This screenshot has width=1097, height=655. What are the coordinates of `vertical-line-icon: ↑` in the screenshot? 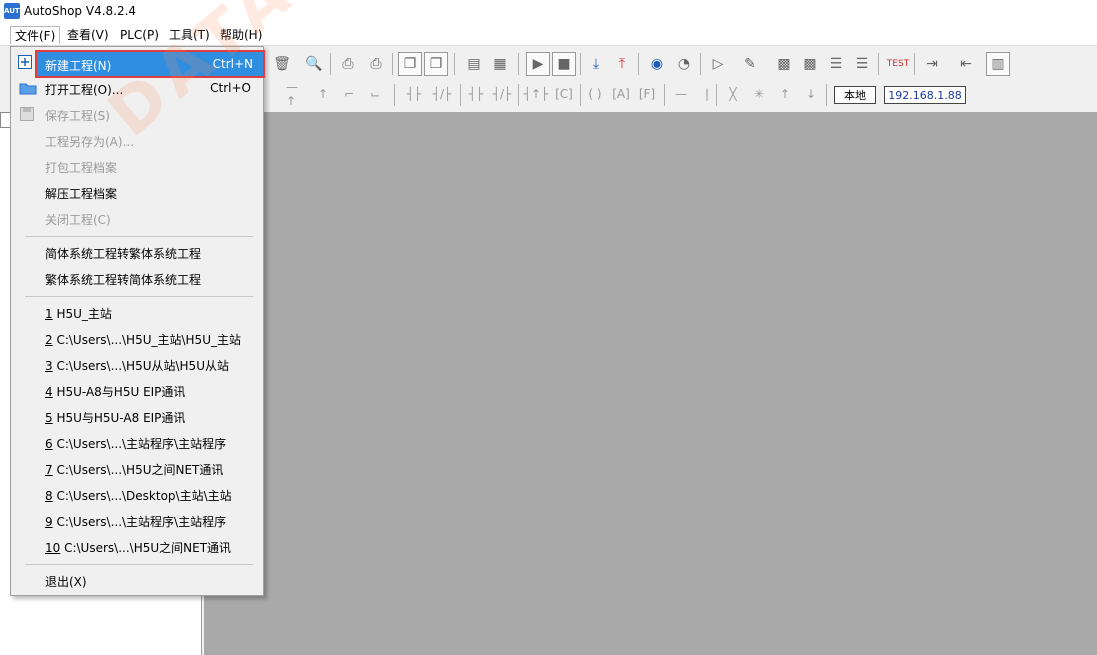 It's located at (323, 94).